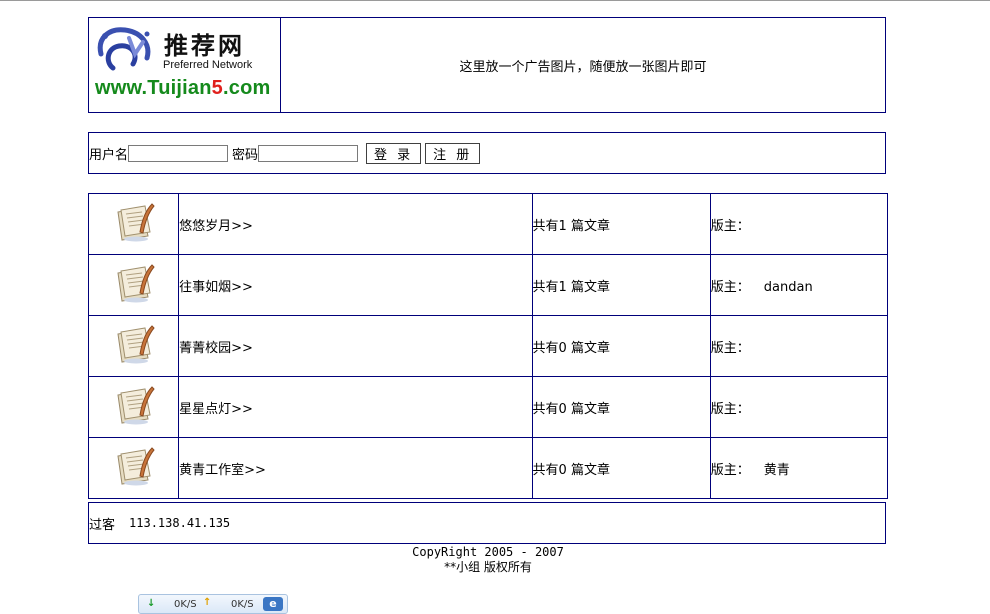  What do you see at coordinates (207, 602) in the screenshot?
I see `upload-arrow-icon: ↑` at bounding box center [207, 602].